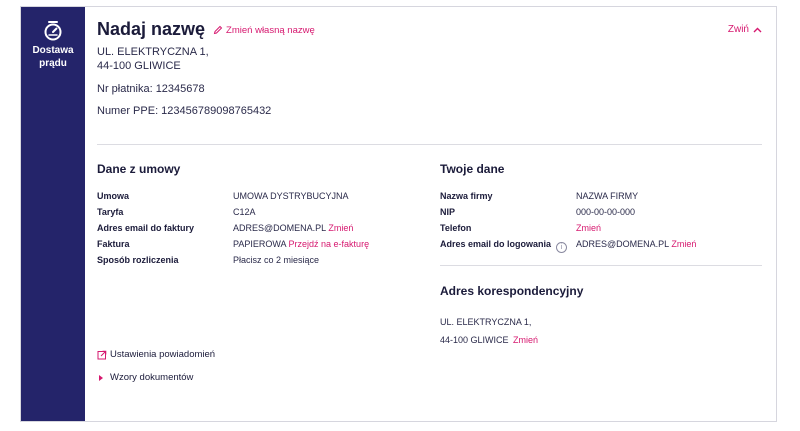 This screenshot has width=800, height=431. I want to click on correspondence-address-block: UL. ELEKTRYCZNA 1, 44-100 GLIWICE Zmień, so click(489, 330).